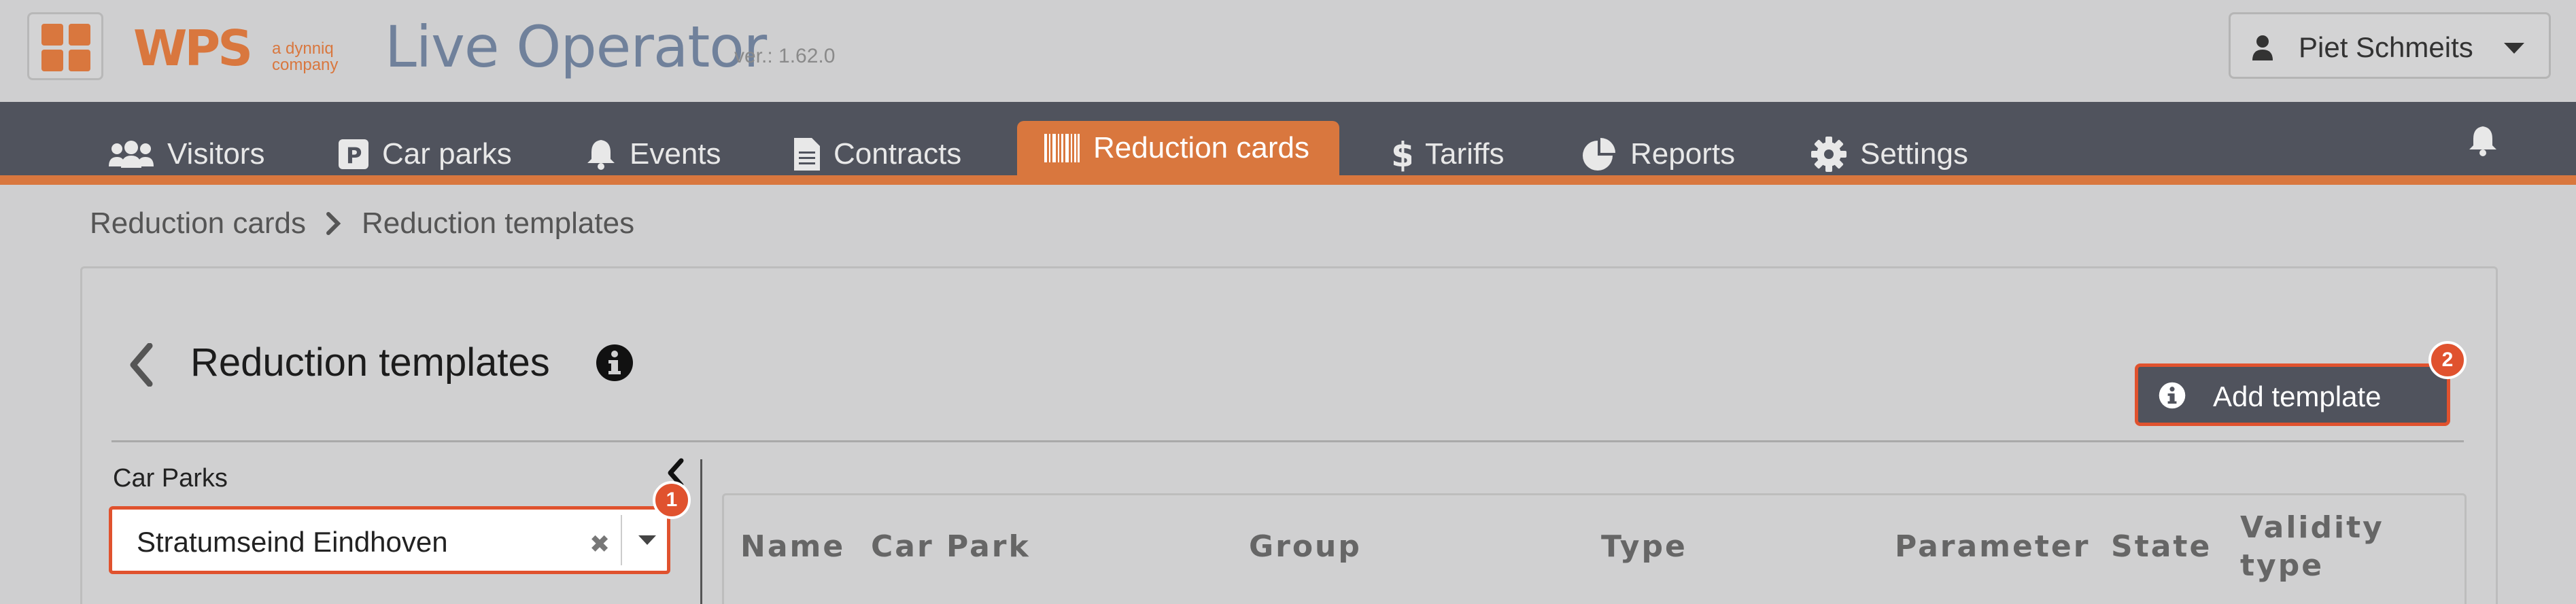 The width and height of the screenshot is (2576, 604). Describe the element at coordinates (1829, 154) in the screenshot. I see `gear-icon` at that location.